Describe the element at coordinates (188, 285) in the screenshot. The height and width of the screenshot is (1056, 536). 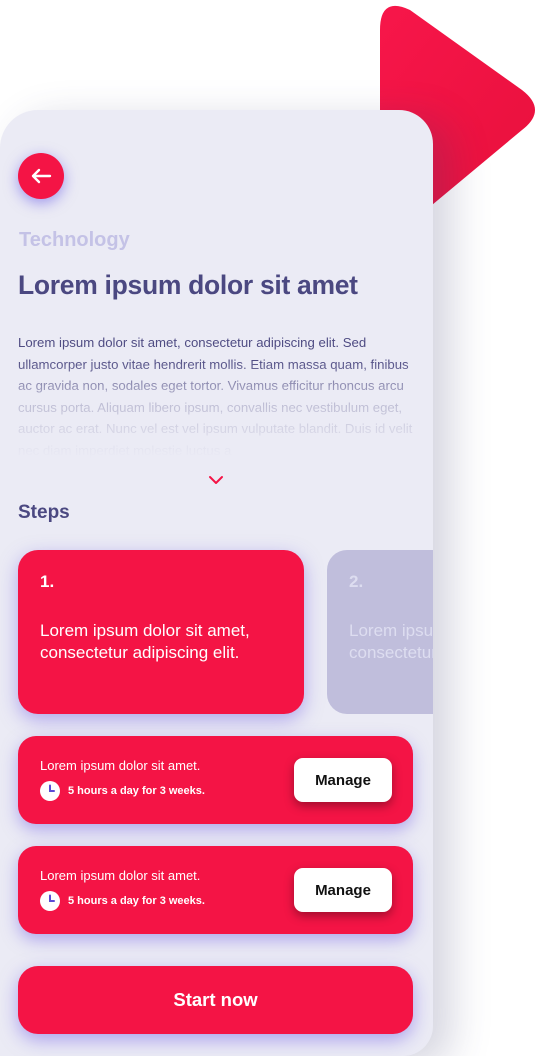
I see `page-title: Lorem ipsum dolor sit amet` at that location.